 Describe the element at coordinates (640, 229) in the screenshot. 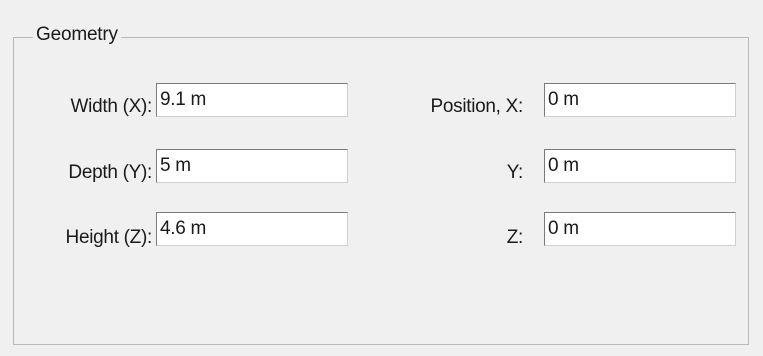

I see `position-z-input` at that location.